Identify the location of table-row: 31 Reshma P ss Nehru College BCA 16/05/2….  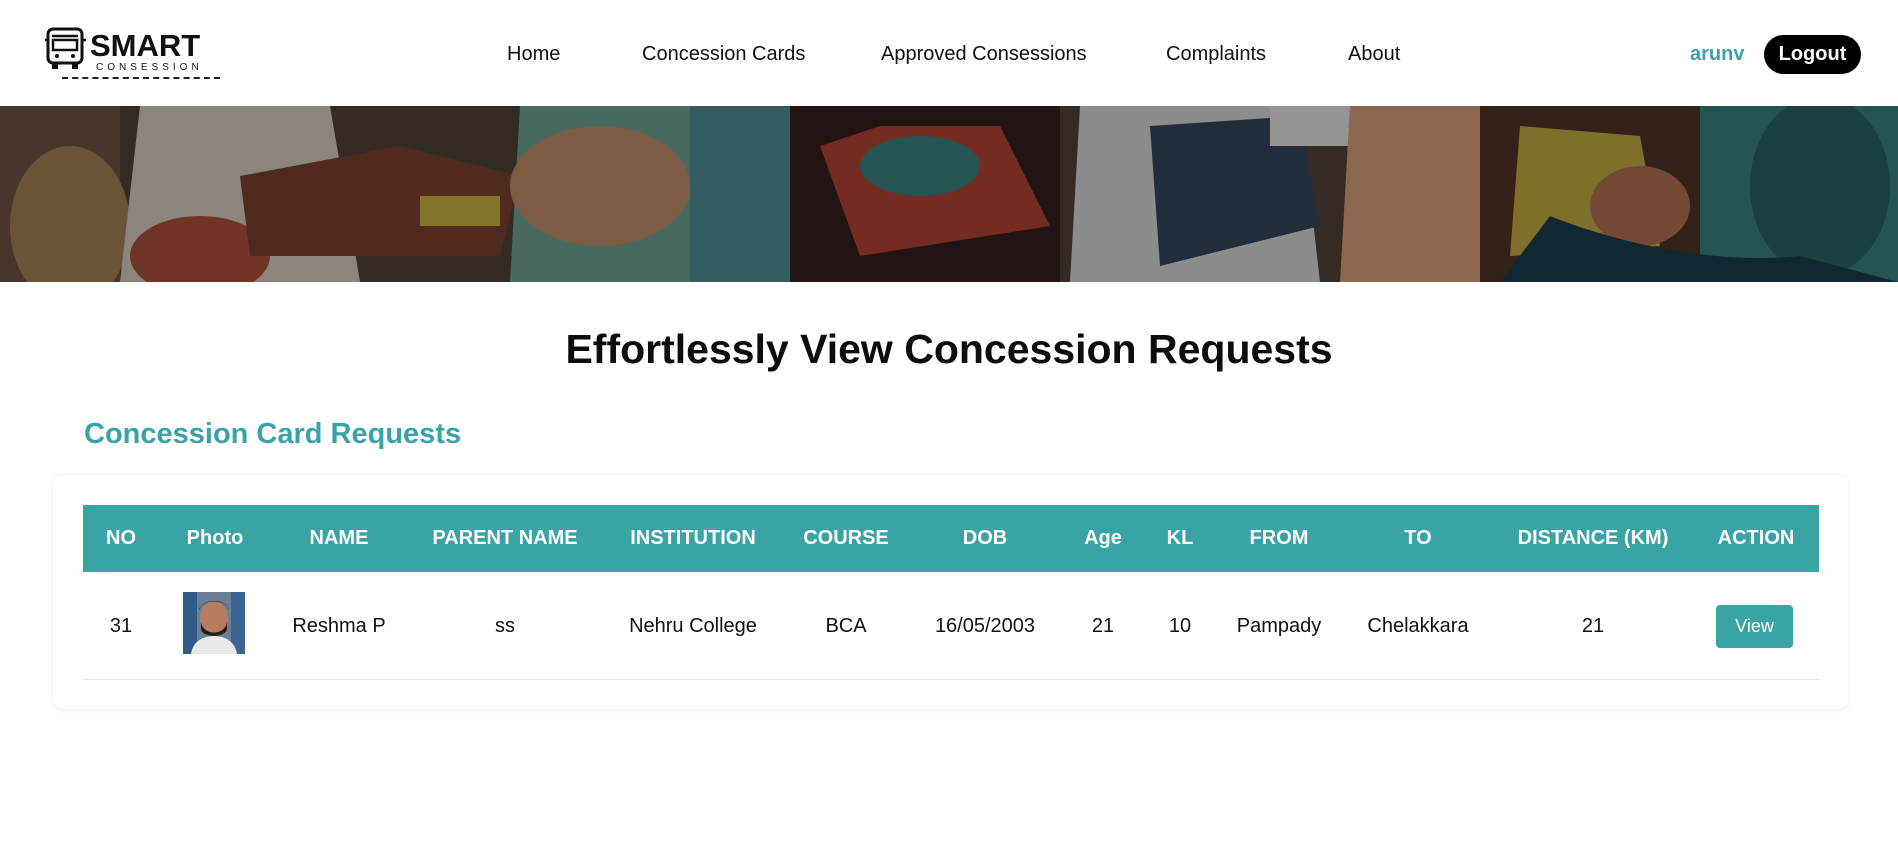
(951, 626).